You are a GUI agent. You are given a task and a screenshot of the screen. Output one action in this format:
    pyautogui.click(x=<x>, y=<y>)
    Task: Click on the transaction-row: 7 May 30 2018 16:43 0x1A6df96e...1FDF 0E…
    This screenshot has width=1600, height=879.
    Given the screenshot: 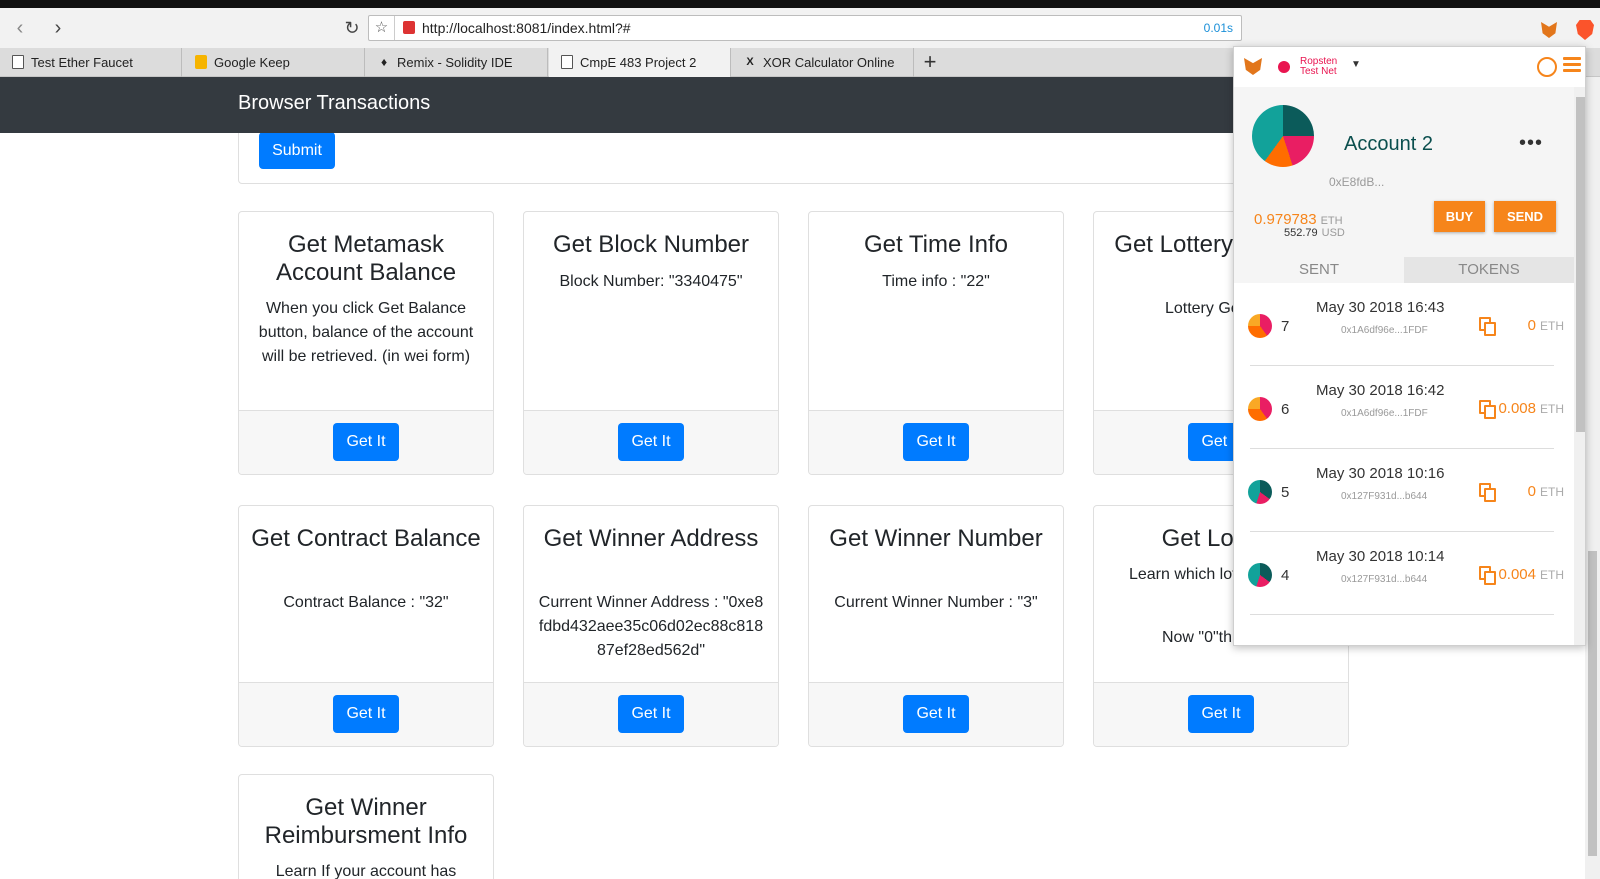 What is the action you would take?
    pyautogui.click(x=1404, y=324)
    